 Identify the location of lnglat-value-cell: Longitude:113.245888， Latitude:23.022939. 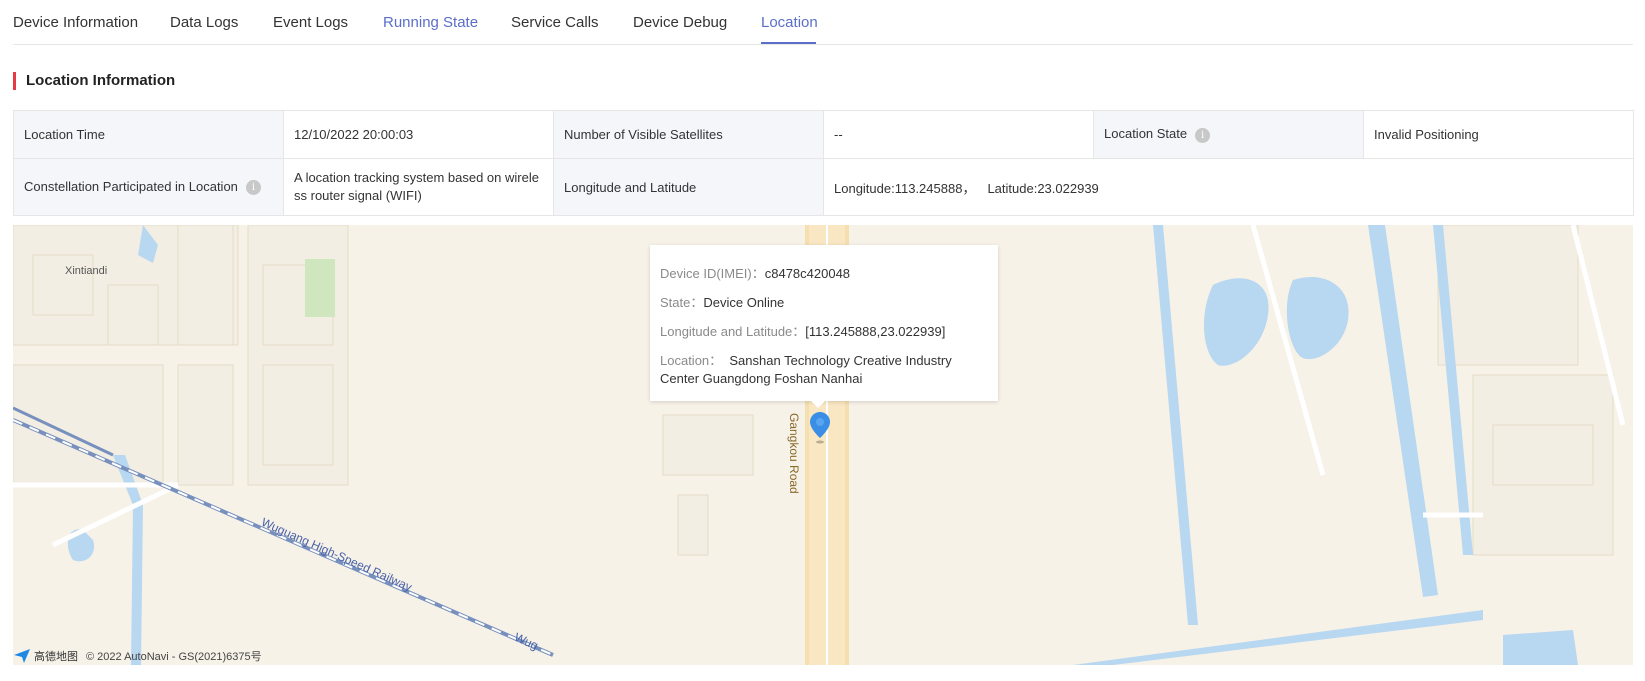
(1228, 187).